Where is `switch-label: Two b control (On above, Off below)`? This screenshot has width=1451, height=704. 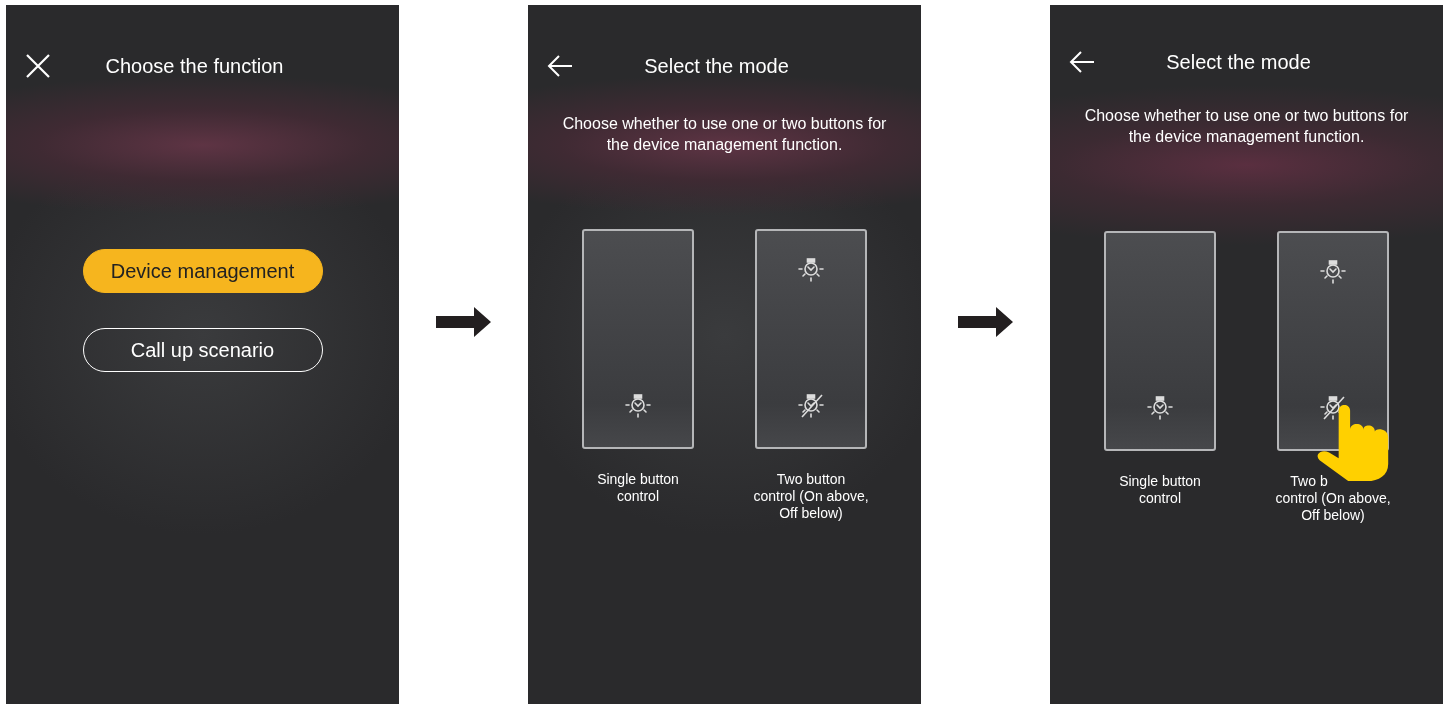
switch-label: Two b control (On above, Off below) is located at coordinates (1333, 498).